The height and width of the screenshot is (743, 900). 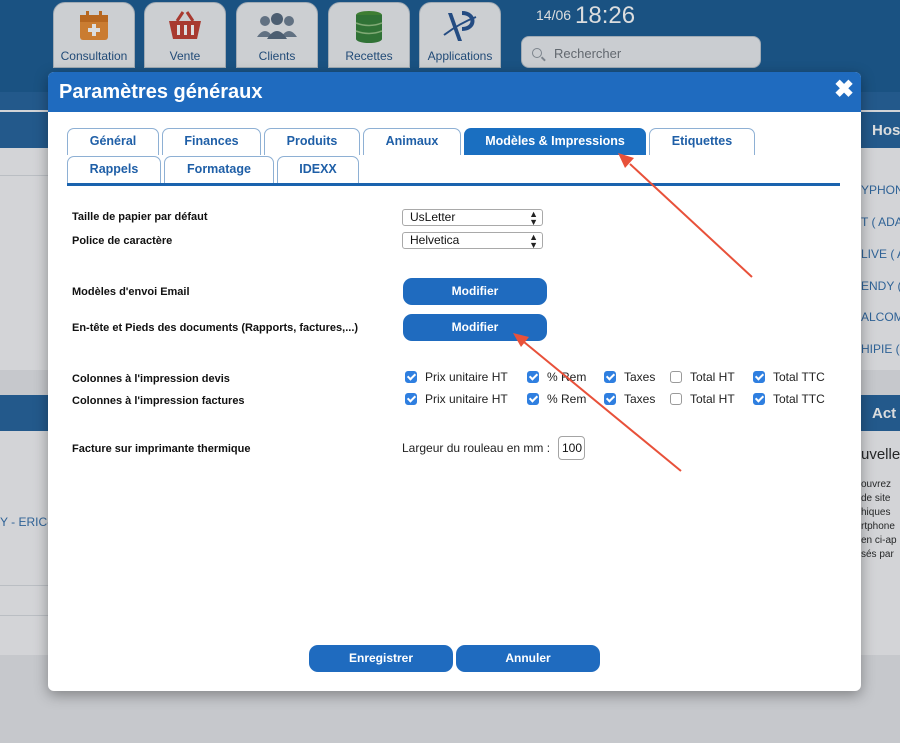 I want to click on quote-taxes-checkbox: Taxes, so click(x=629, y=377).